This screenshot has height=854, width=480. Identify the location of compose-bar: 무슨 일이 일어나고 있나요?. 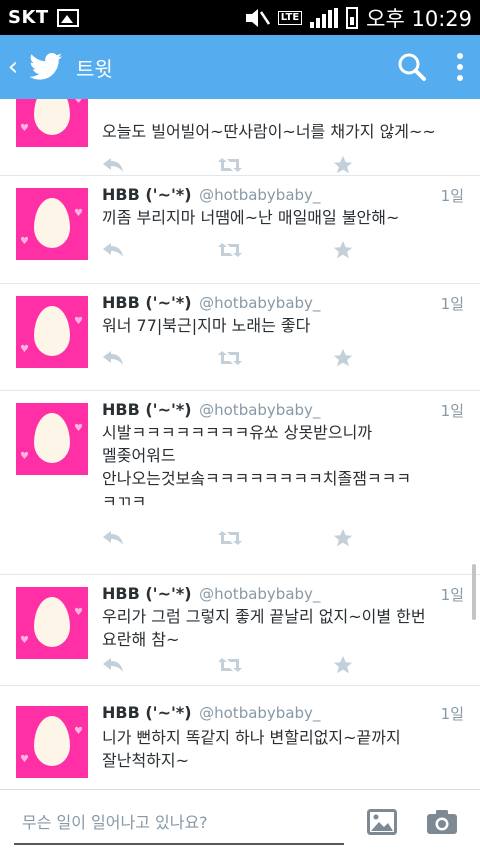
(240, 821).